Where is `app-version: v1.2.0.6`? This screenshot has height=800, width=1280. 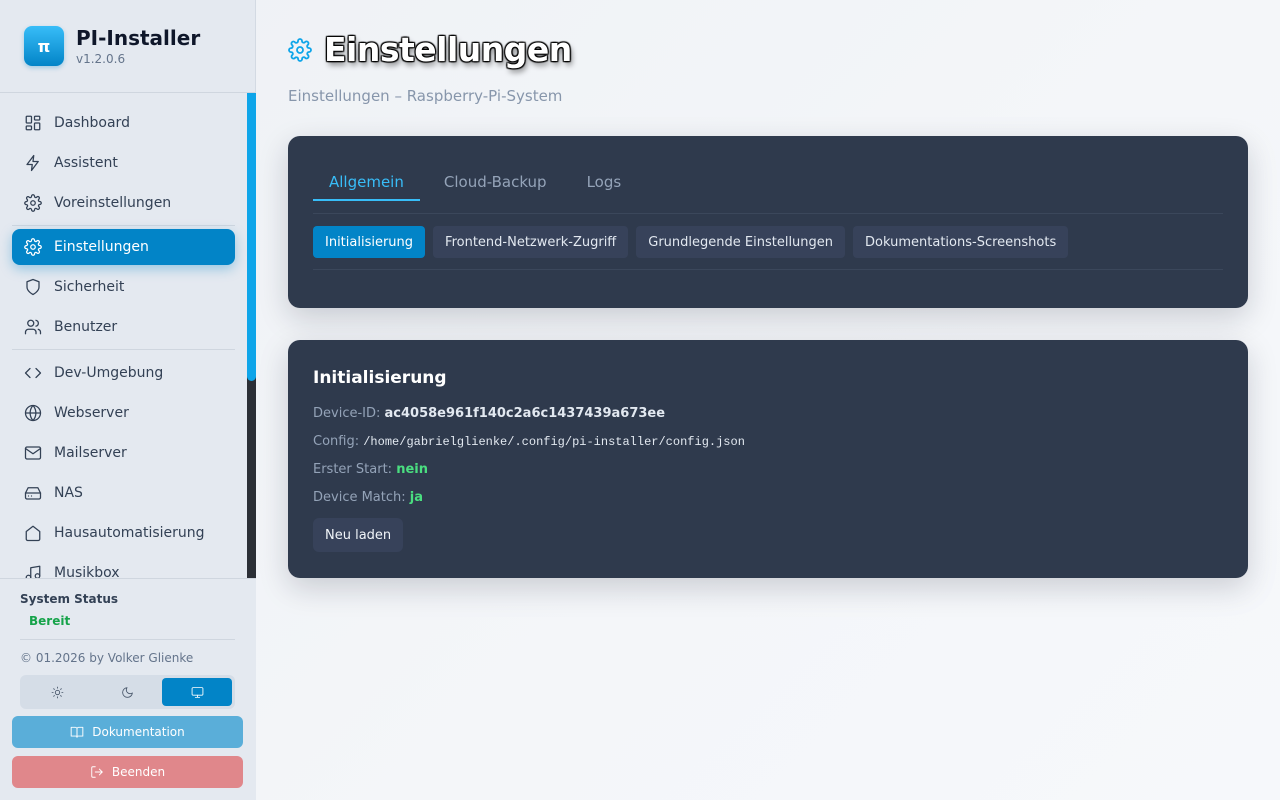
app-version: v1.2.0.6 is located at coordinates (101, 58).